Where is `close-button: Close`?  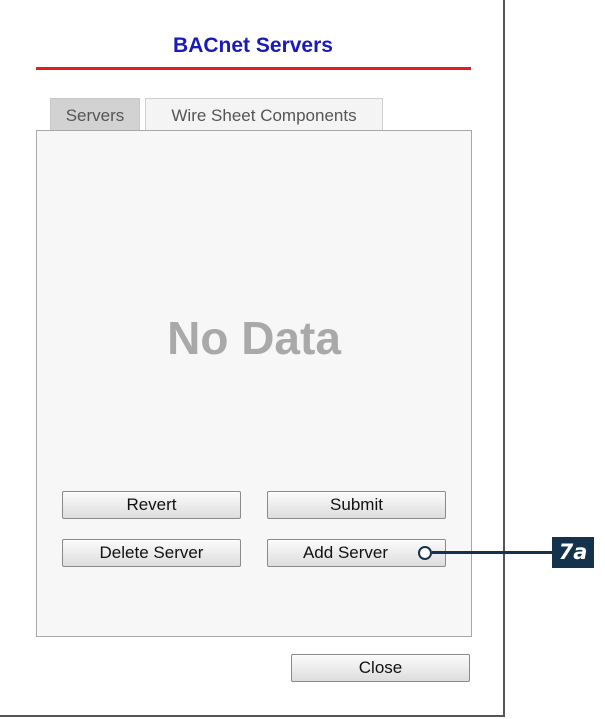 close-button: Close is located at coordinates (380, 668).